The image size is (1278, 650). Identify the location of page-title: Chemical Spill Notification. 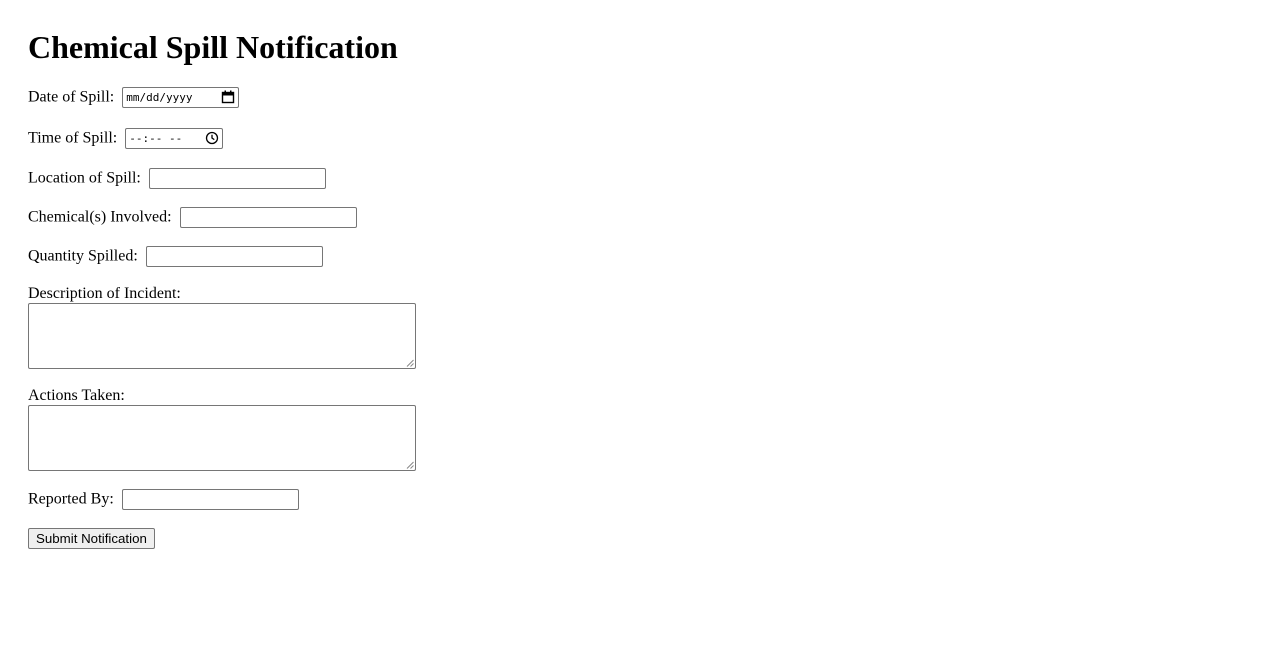
(213, 47).